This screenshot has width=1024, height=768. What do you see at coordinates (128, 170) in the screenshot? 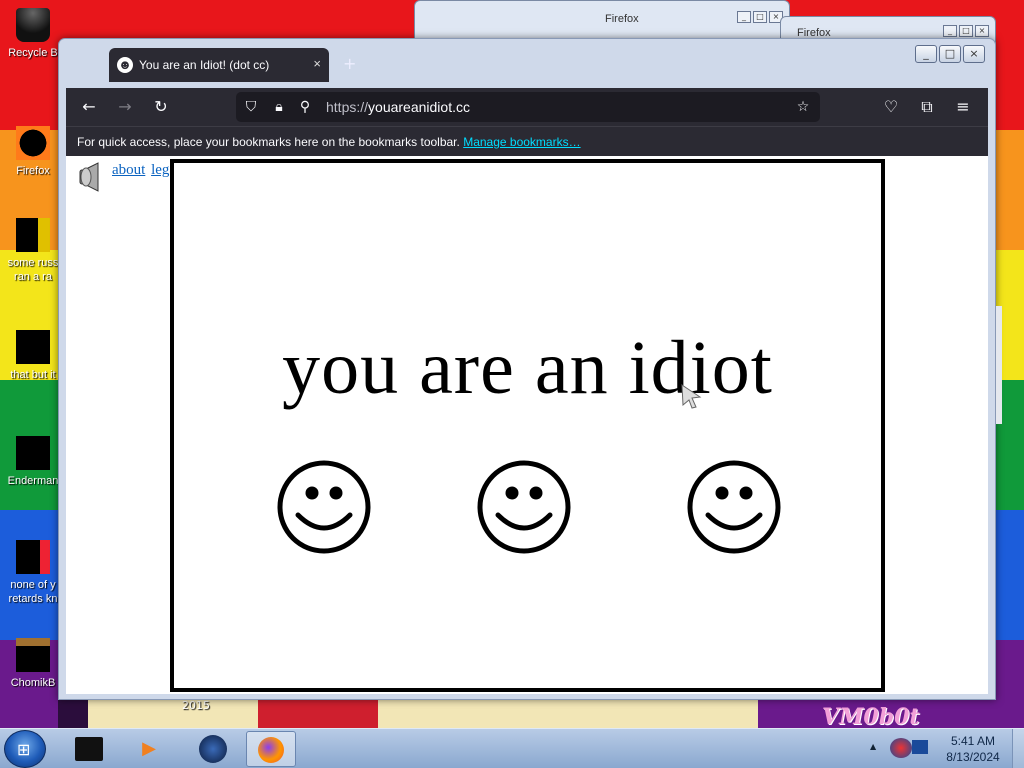
I see `about-link: about` at bounding box center [128, 170].